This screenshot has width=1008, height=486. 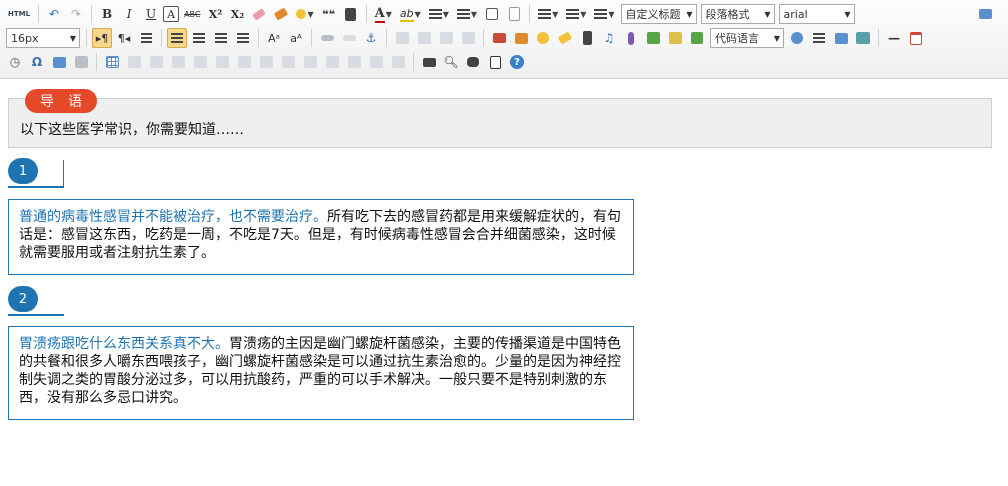 I want to click on to-uppercase-icon: Aᵃ, so click(x=274, y=38).